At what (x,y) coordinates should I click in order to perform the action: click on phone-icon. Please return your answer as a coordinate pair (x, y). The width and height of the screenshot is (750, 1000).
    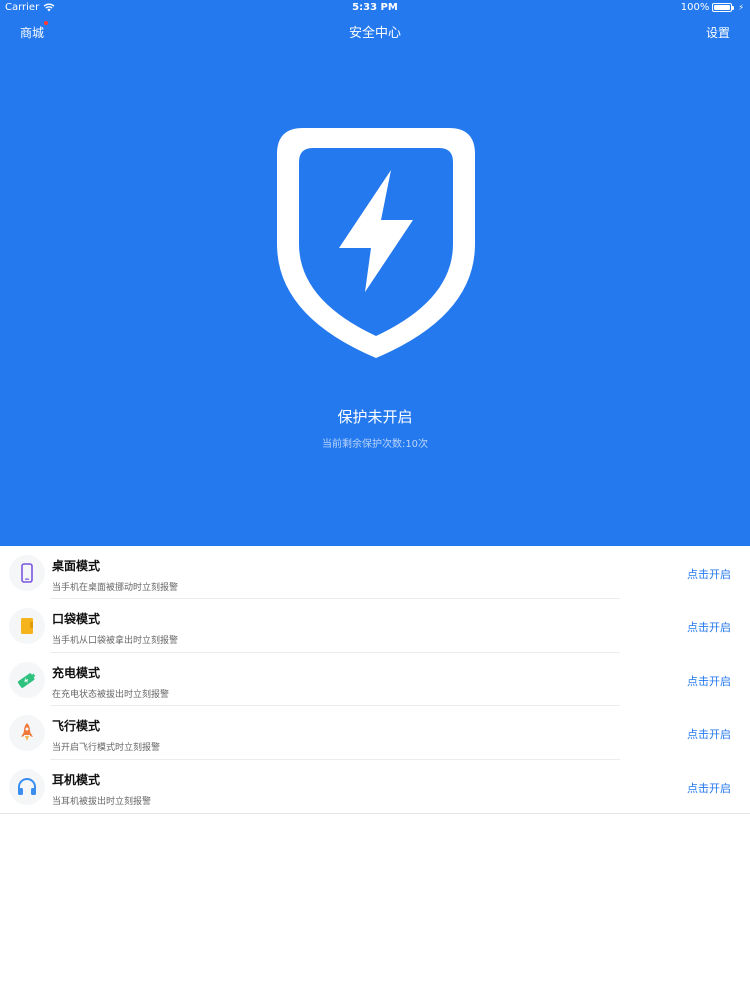
    Looking at the image, I should click on (27, 573).